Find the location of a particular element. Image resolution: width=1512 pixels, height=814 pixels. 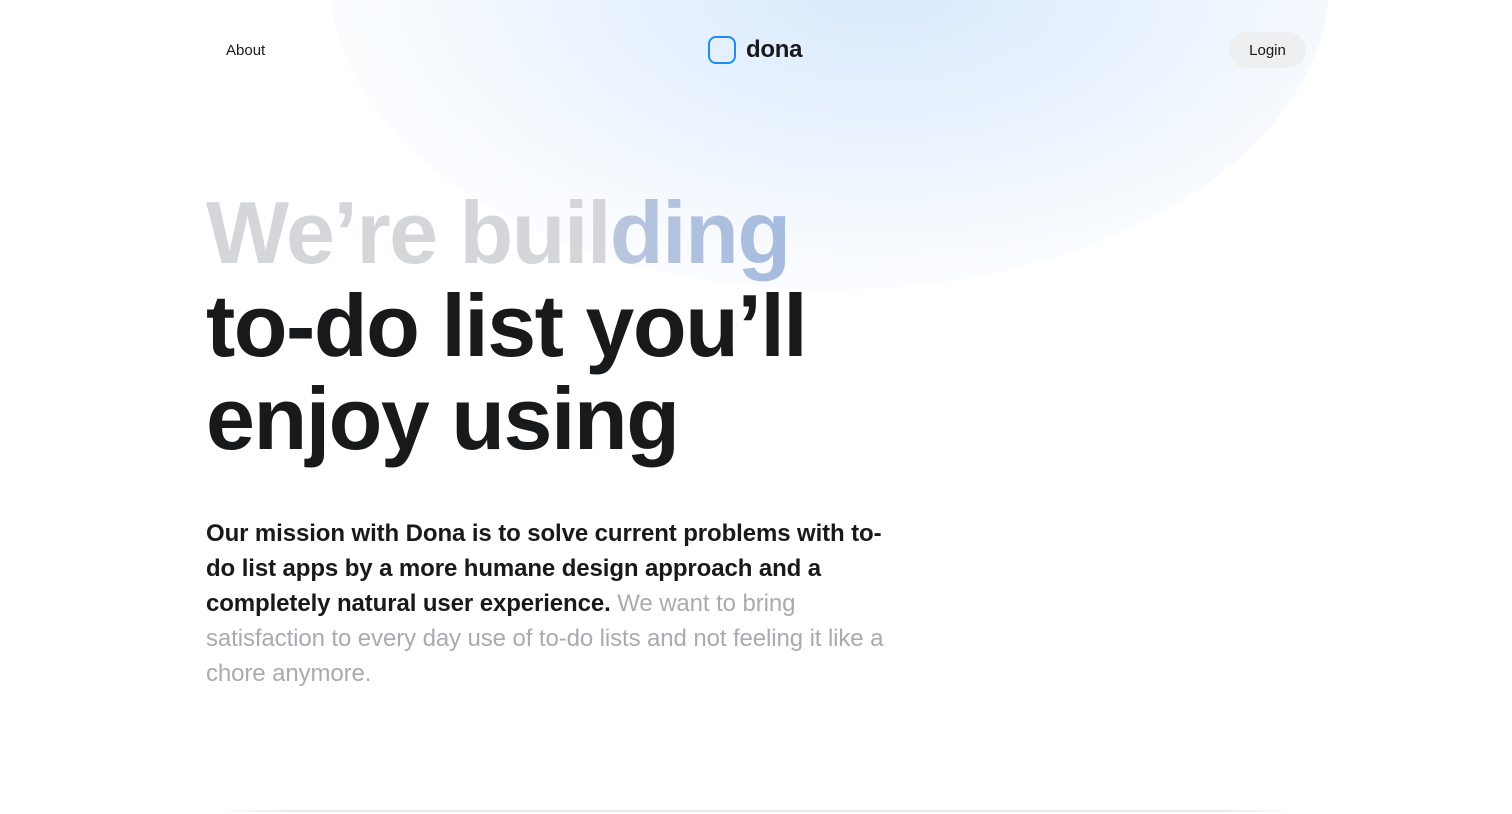

headline-line-2: to-do list you’ll is located at coordinates (507, 325).